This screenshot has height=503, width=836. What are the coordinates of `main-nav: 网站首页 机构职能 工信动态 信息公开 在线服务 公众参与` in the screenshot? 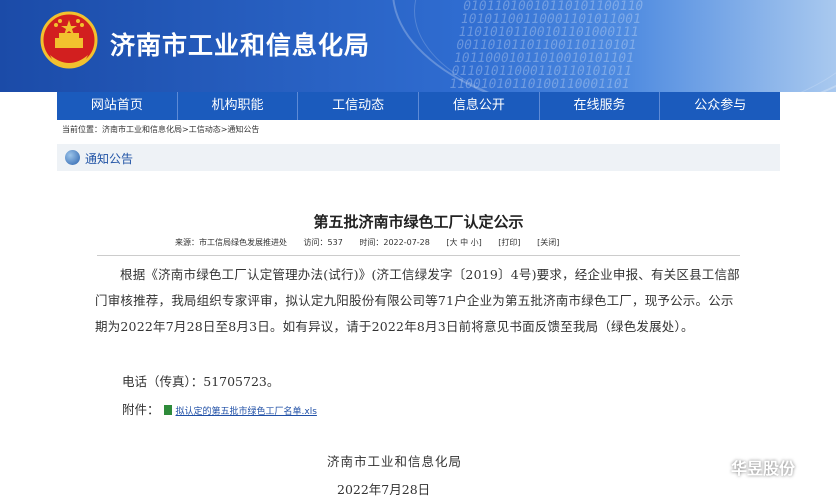 It's located at (418, 106).